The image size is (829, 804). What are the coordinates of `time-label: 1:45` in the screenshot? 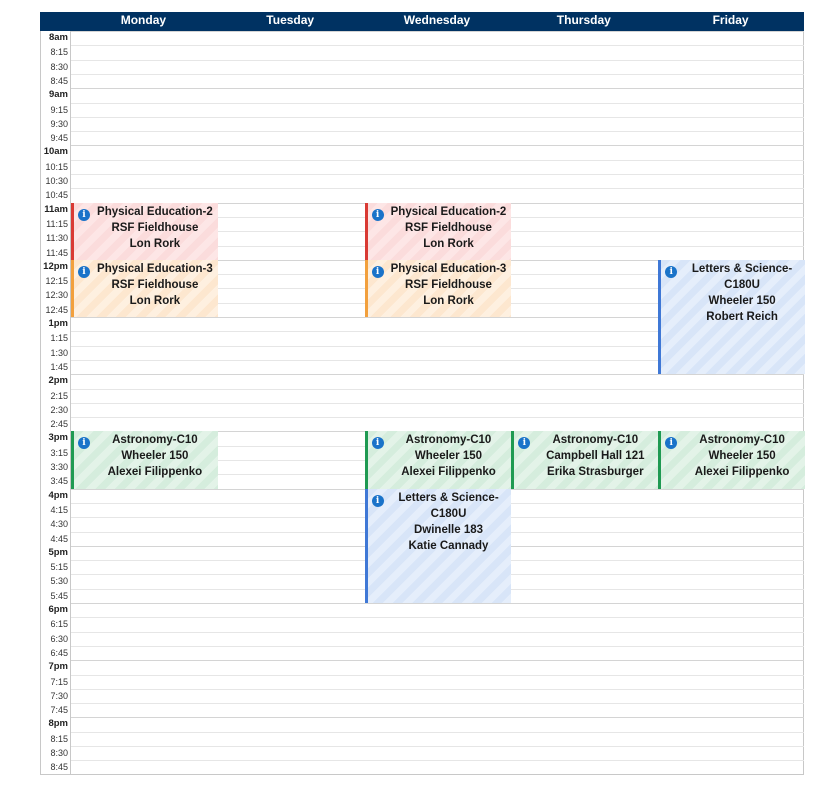 It's located at (59, 366).